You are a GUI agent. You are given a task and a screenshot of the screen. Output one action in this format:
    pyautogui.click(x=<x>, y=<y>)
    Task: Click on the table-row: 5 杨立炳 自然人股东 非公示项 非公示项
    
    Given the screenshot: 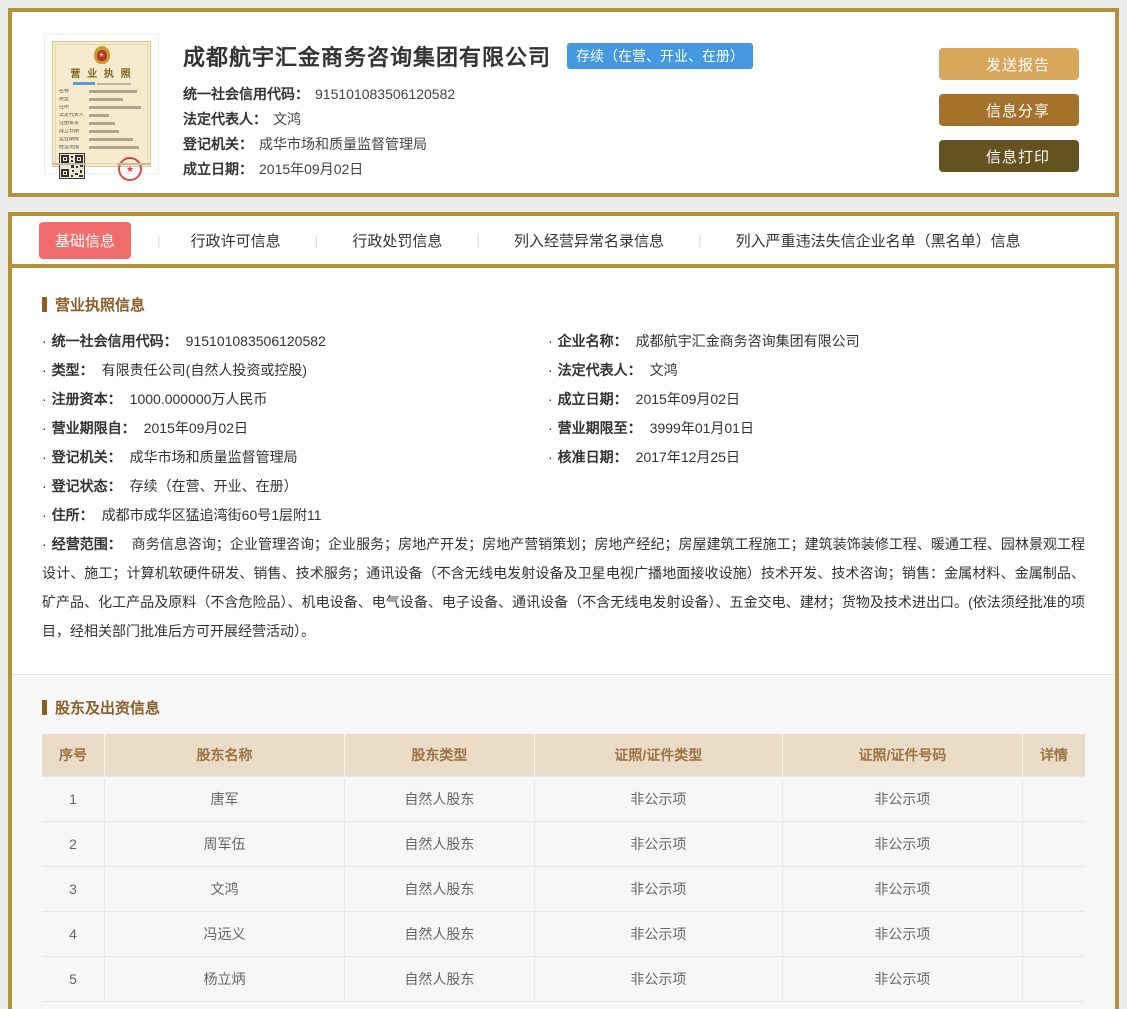 What is the action you would take?
    pyautogui.click(x=563, y=978)
    